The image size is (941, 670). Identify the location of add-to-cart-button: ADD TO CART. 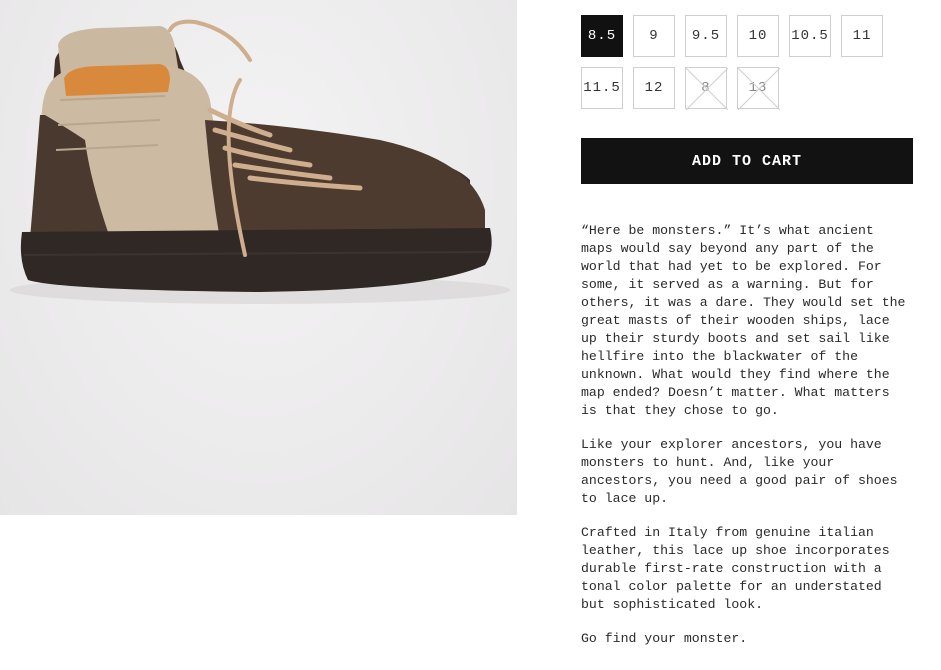
(747, 161).